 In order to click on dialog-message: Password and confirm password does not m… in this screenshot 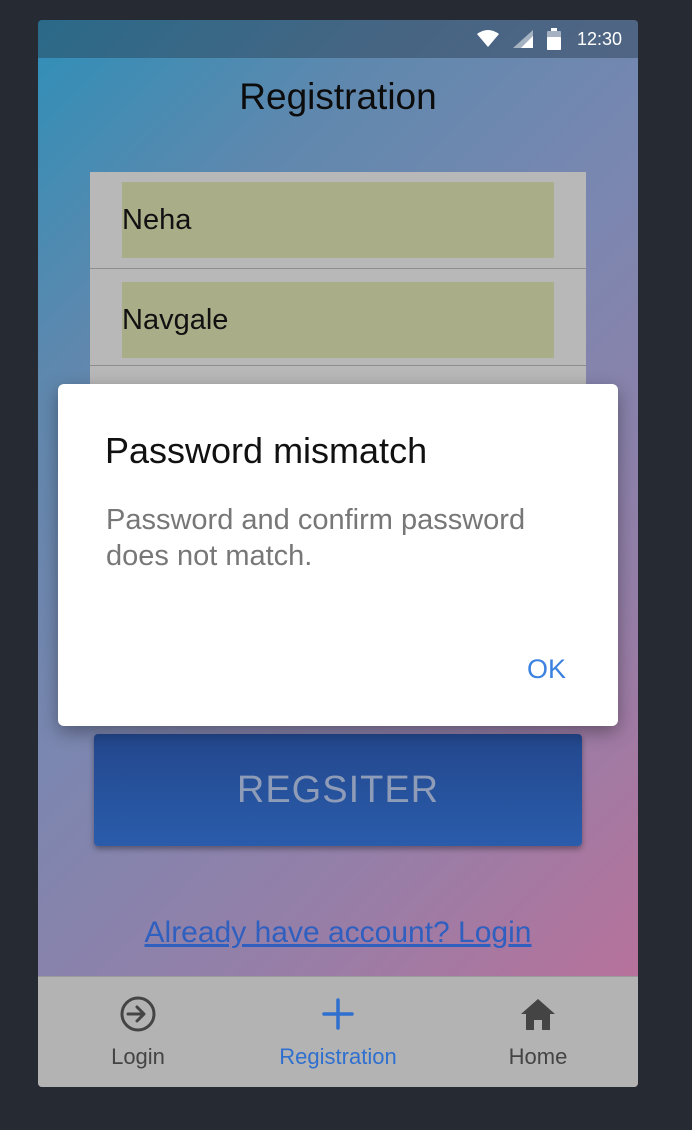, I will do `click(316, 538)`.